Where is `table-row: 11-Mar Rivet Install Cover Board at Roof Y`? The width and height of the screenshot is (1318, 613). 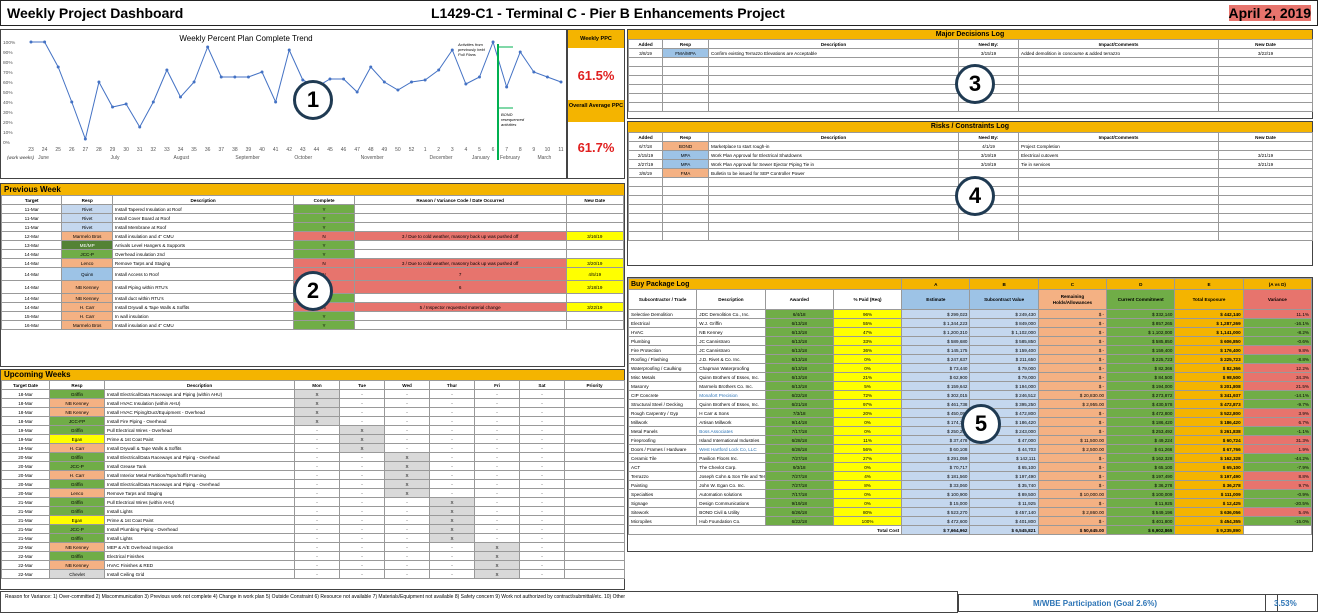
table-row: 11-Mar Rivet Install Cover Board at Roof Y is located at coordinates (312, 218).